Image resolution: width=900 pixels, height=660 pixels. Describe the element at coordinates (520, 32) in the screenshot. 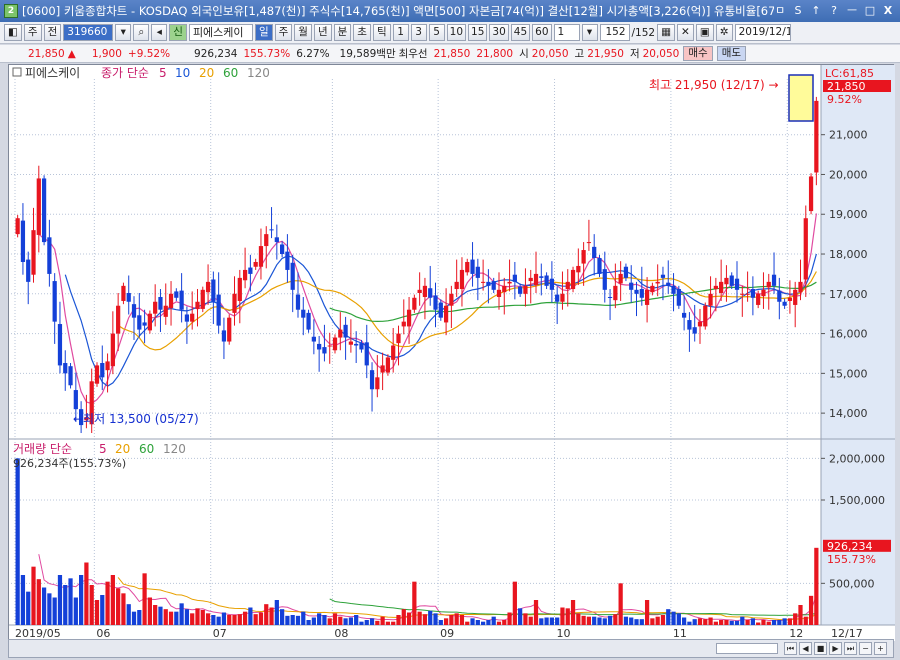

I see `interval-45: 45` at that location.